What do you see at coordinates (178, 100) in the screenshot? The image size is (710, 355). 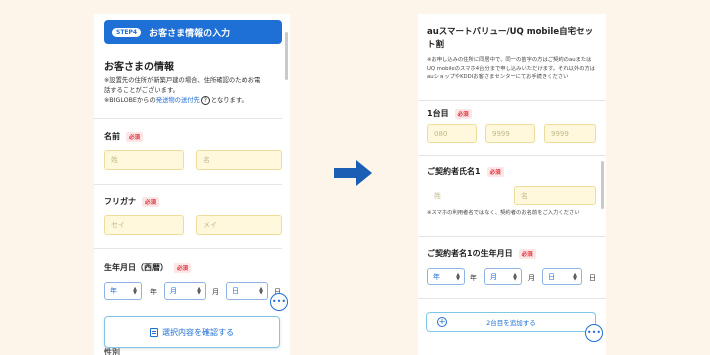 I see `delivery-address-link: 発送物の送付先` at bounding box center [178, 100].